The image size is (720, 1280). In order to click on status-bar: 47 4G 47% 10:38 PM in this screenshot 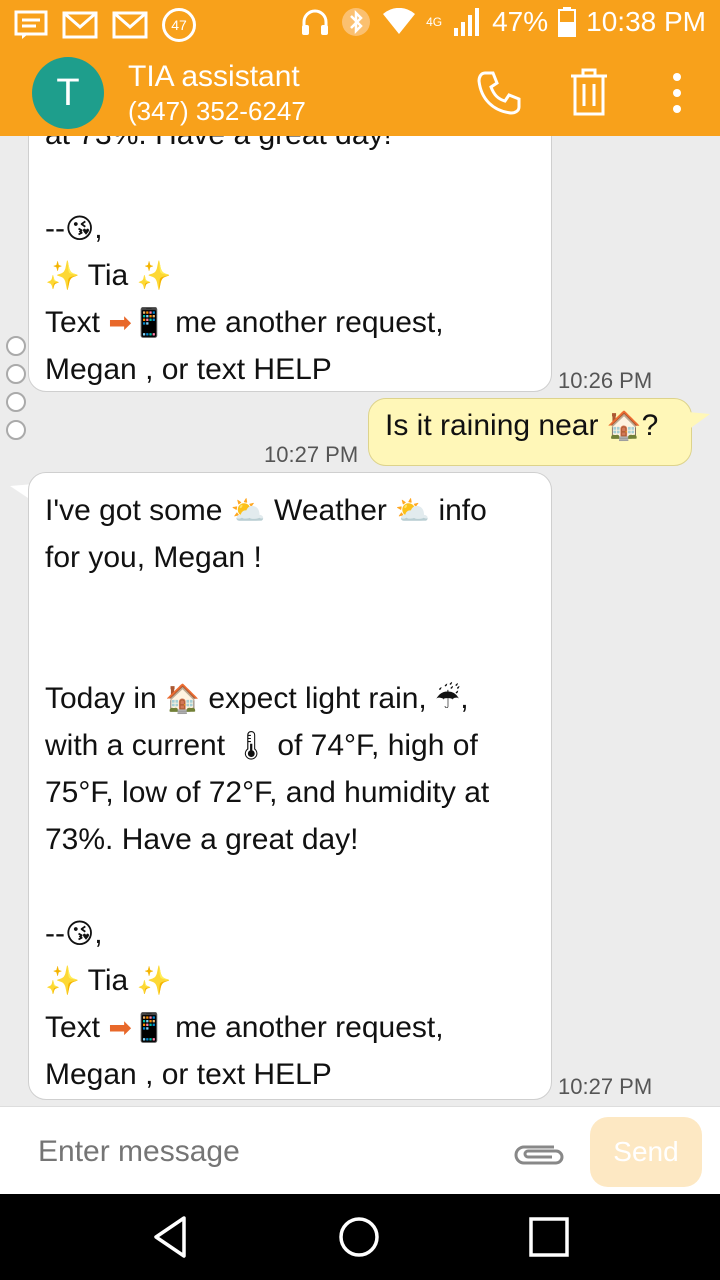, I will do `click(360, 25)`.